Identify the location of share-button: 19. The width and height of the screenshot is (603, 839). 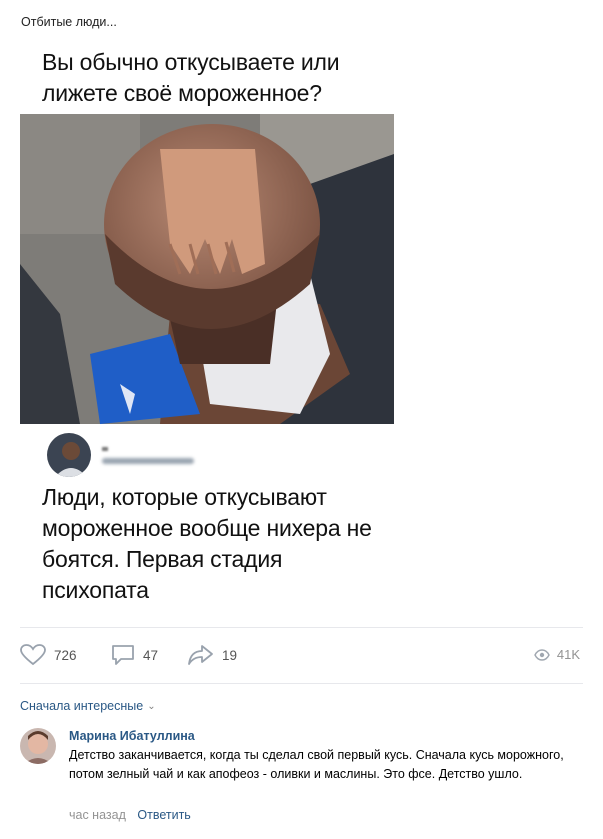
(212, 655).